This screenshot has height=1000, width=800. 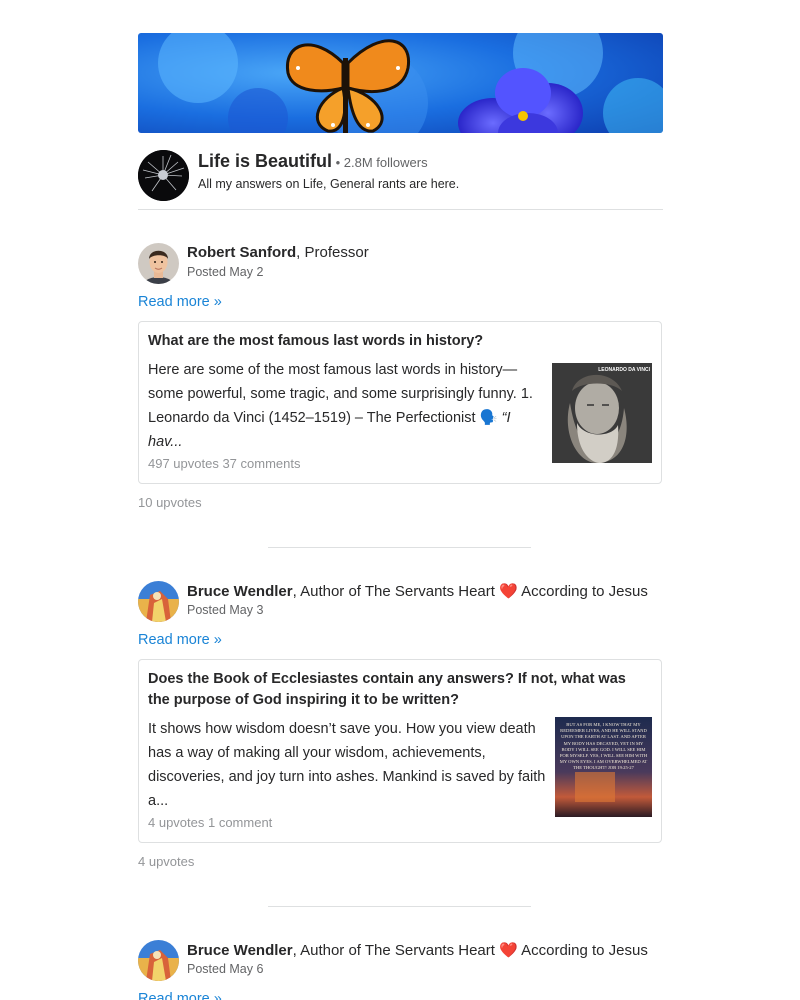 I want to click on author-credential: , Professor, so click(x=332, y=252).